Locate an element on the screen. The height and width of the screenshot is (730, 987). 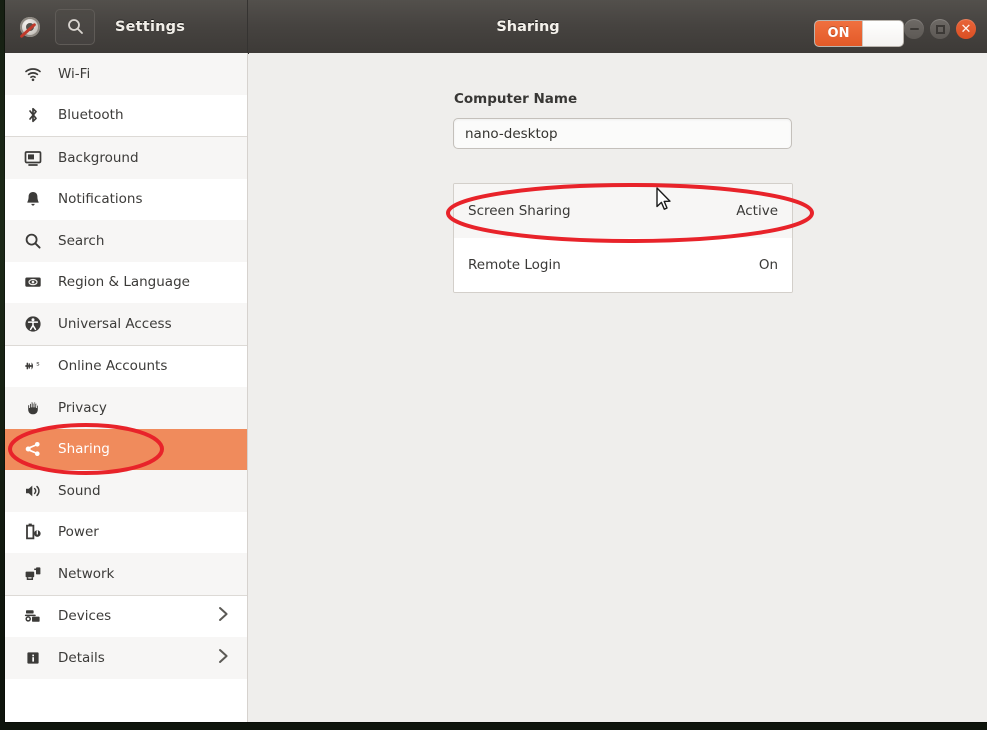
sidebar-item-privacy: Privacy is located at coordinates (126, 408).